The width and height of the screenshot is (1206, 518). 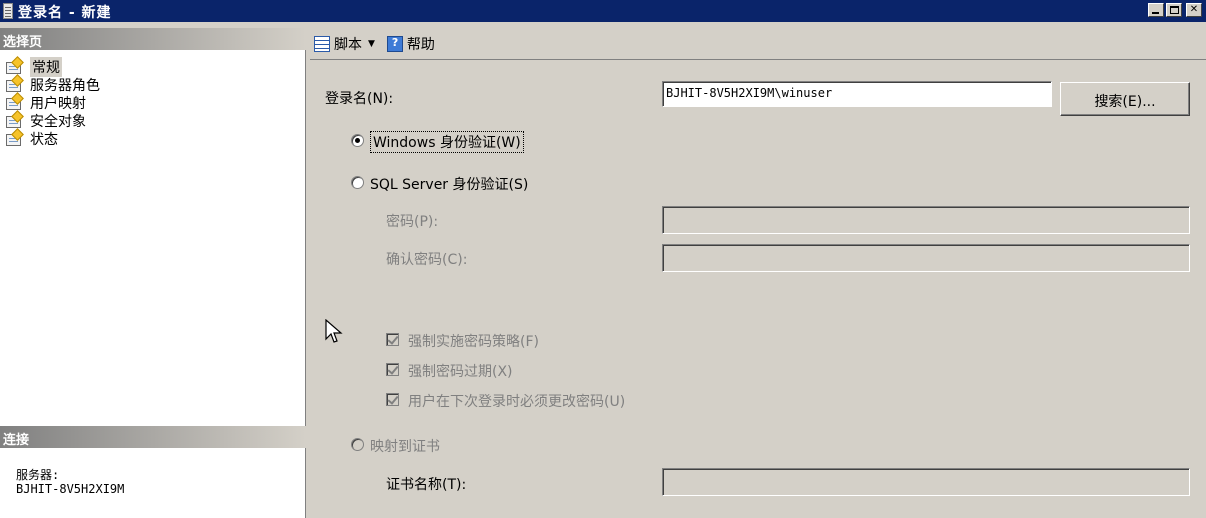 I want to click on login-name-label: 登录名(N):, so click(x=359, y=99).